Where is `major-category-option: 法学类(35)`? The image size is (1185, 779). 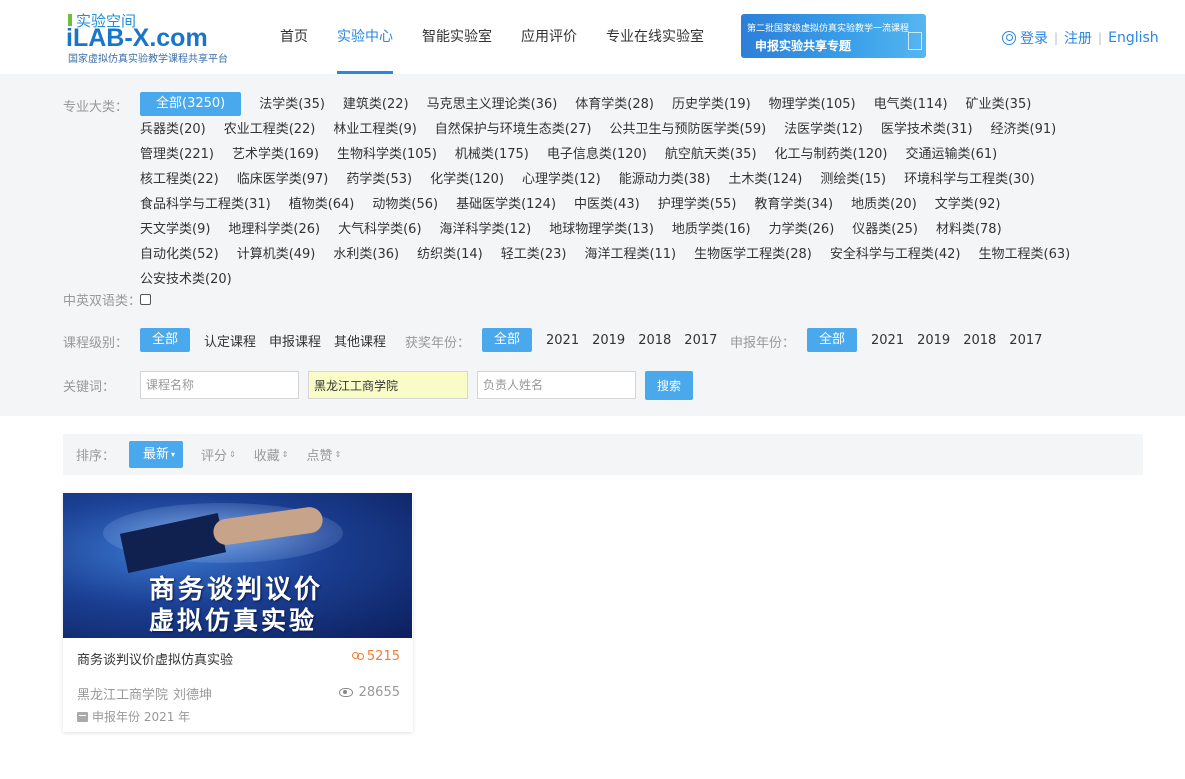
major-category-option: 法学类(35) is located at coordinates (292, 104).